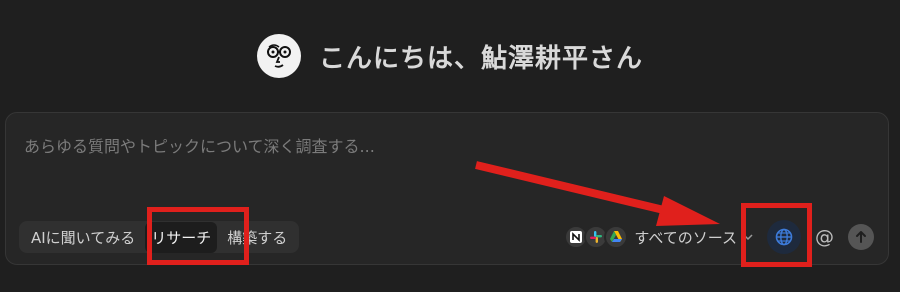  I want to click on annotation-arrow, so click(597, 193).